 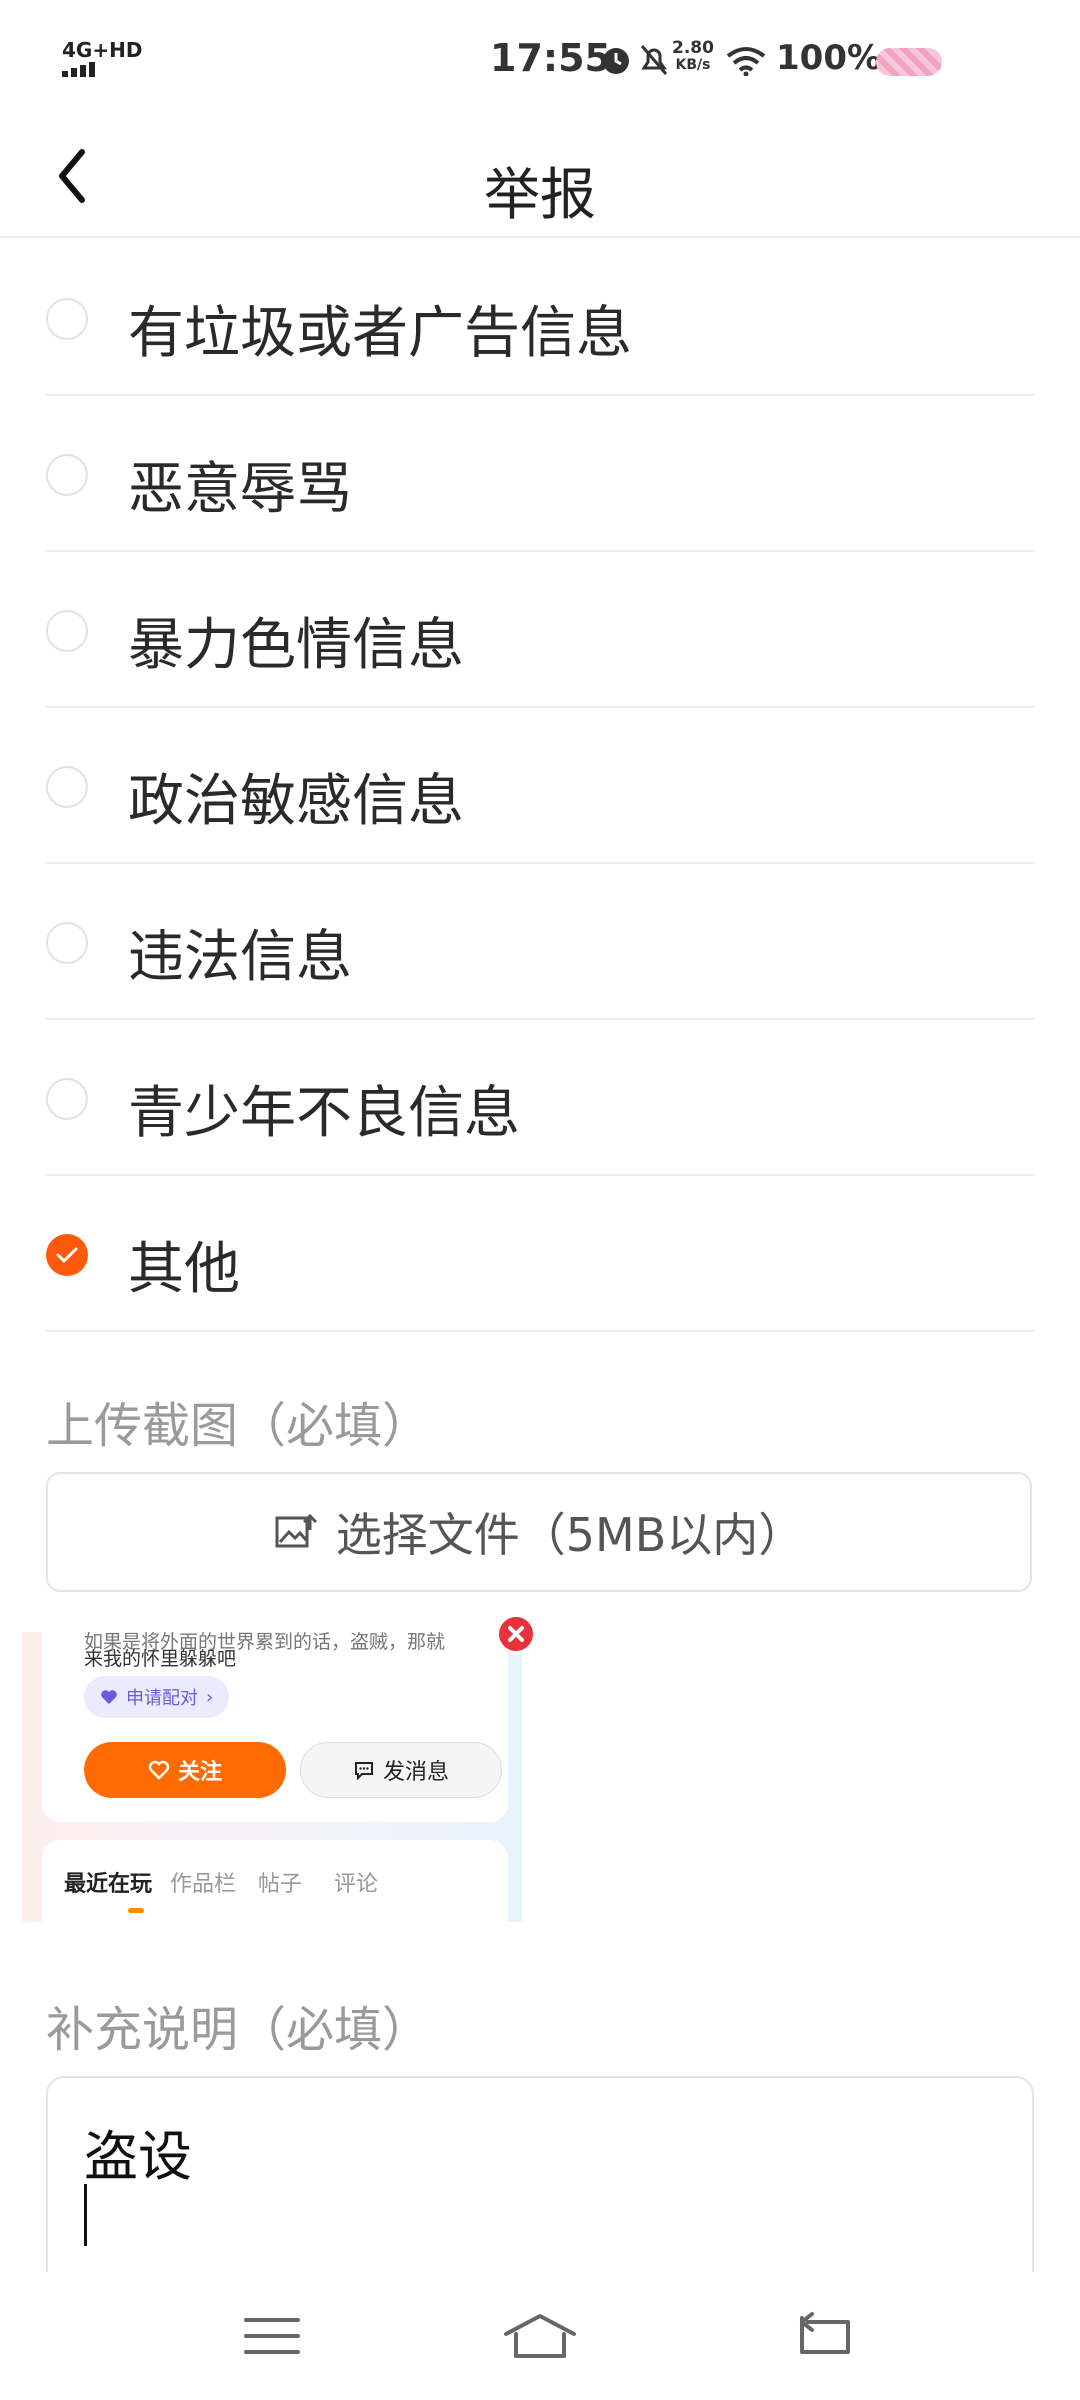 I want to click on battery-icon, so click(x=909, y=62).